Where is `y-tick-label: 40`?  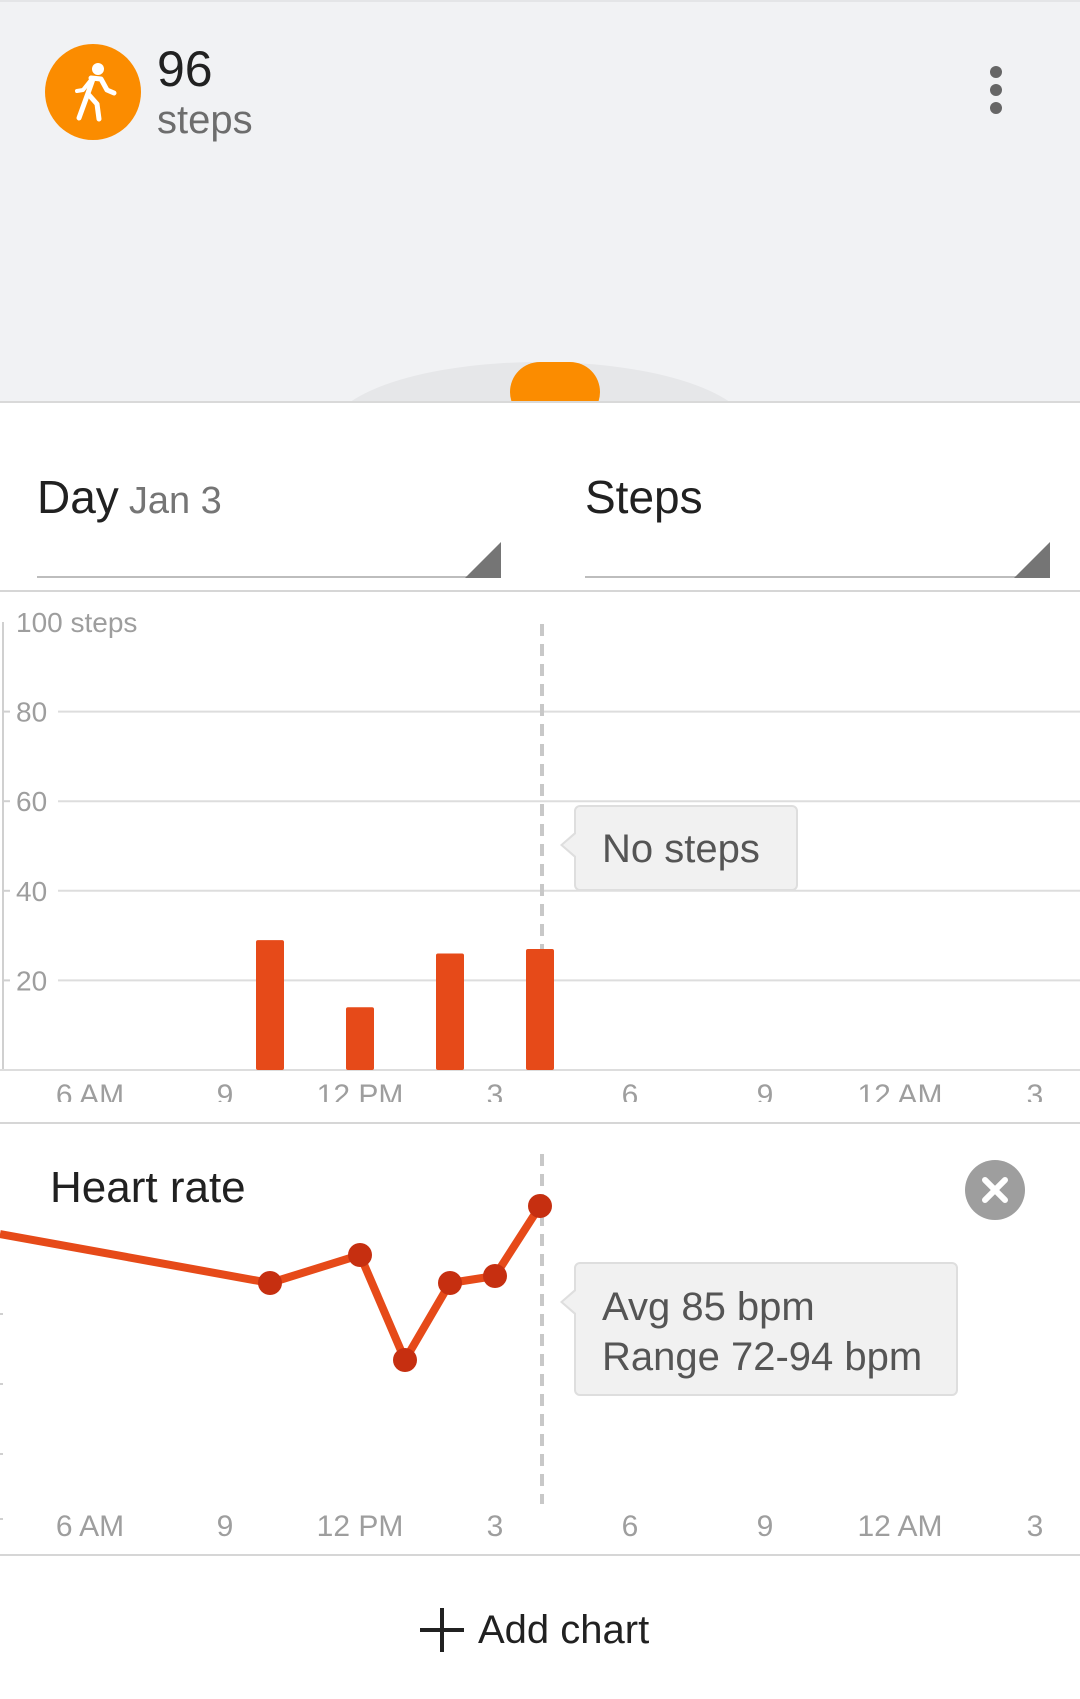
y-tick-label: 40 is located at coordinates (31, 891).